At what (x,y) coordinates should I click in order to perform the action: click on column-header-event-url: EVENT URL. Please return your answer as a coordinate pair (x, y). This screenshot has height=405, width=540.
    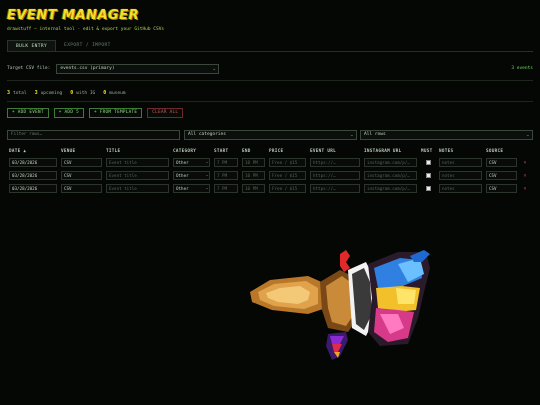
    Looking at the image, I should click on (323, 151).